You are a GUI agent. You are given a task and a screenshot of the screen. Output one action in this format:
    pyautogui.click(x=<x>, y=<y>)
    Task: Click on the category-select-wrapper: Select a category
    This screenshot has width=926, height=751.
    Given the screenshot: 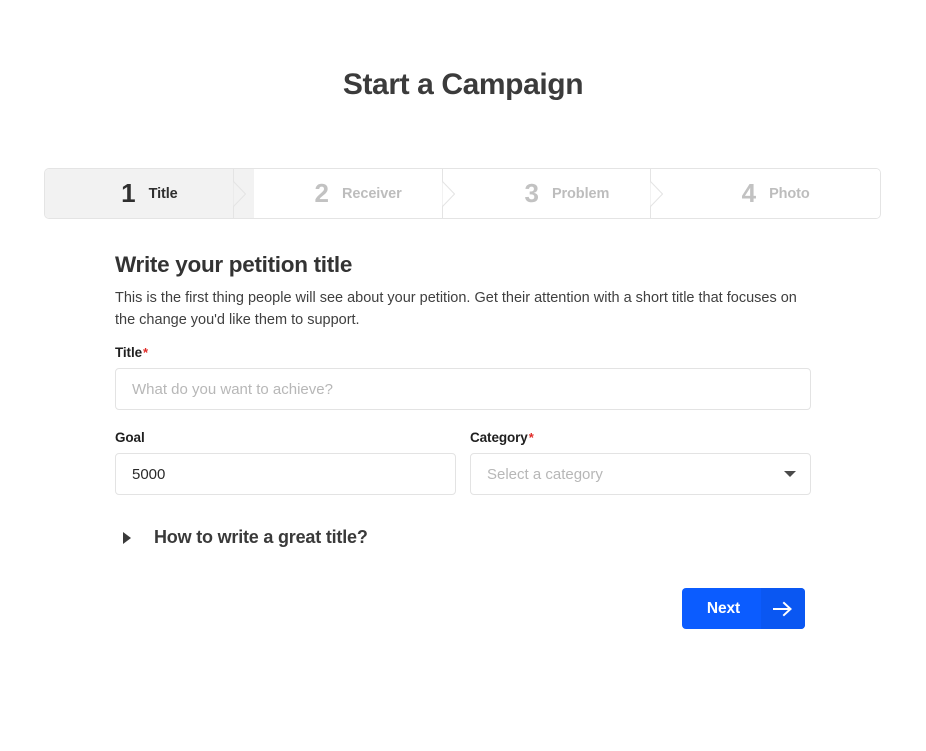 What is the action you would take?
    pyautogui.click(x=640, y=474)
    